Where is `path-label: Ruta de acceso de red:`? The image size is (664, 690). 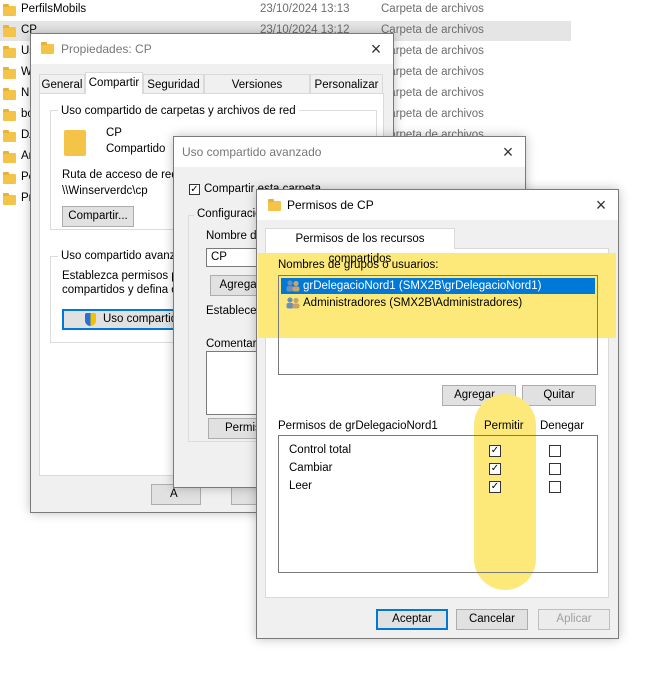 path-label: Ruta de acceso de red: is located at coordinates (121, 175).